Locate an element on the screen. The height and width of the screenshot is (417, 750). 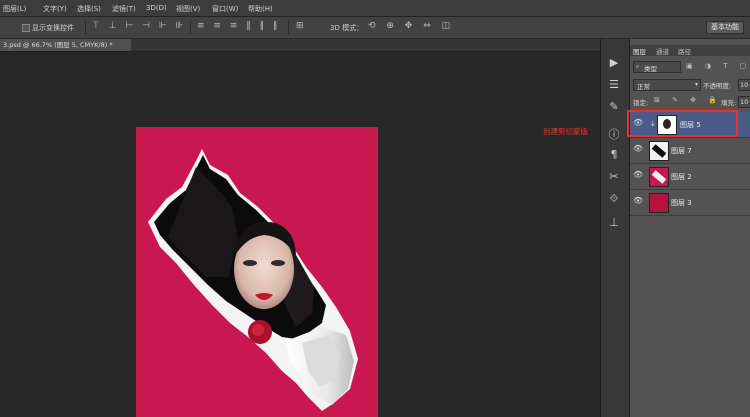
layer-name: 图层 3 is located at coordinates (681, 203).